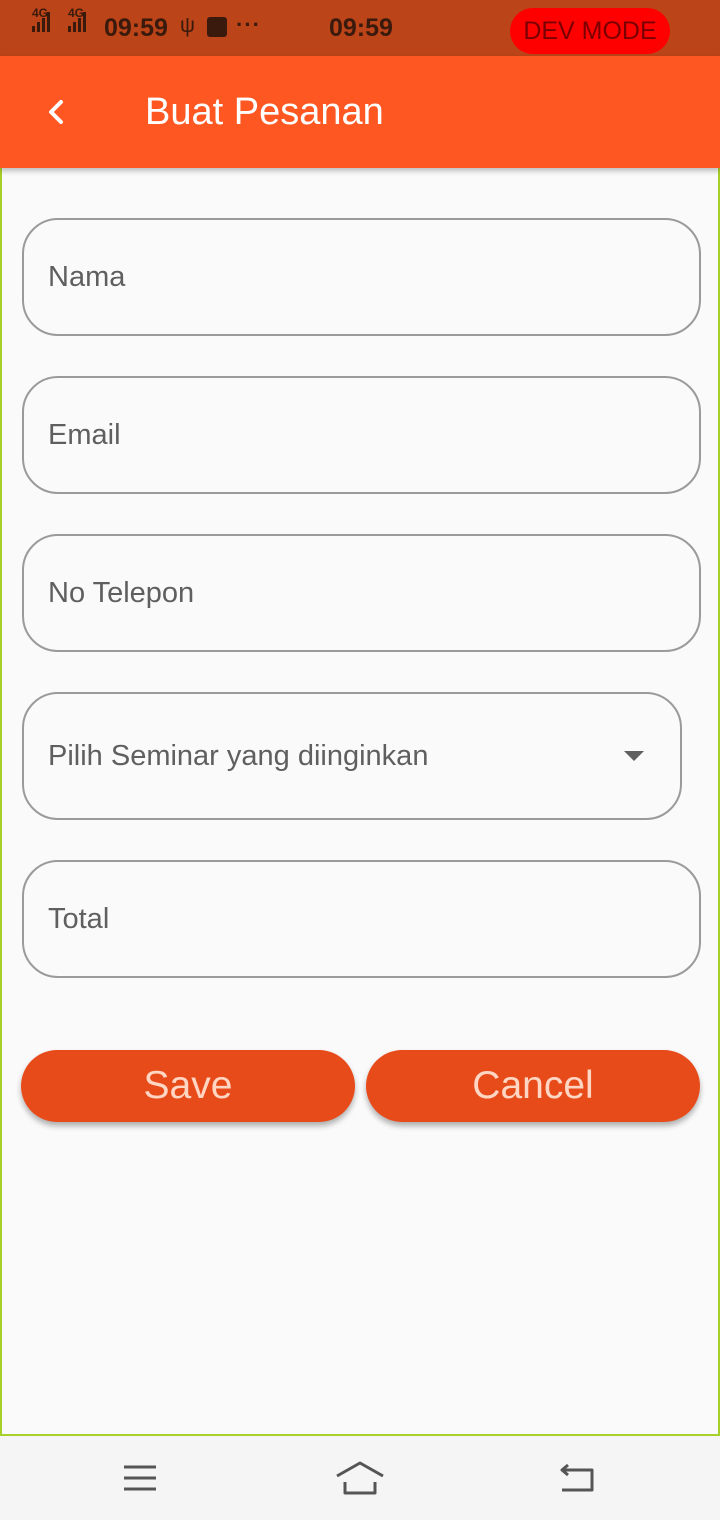  What do you see at coordinates (187, 25) in the screenshot?
I see `usb-icon: ψ` at bounding box center [187, 25].